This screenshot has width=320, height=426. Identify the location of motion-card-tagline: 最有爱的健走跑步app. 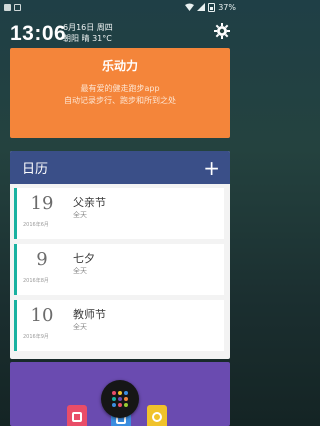
(120, 88).